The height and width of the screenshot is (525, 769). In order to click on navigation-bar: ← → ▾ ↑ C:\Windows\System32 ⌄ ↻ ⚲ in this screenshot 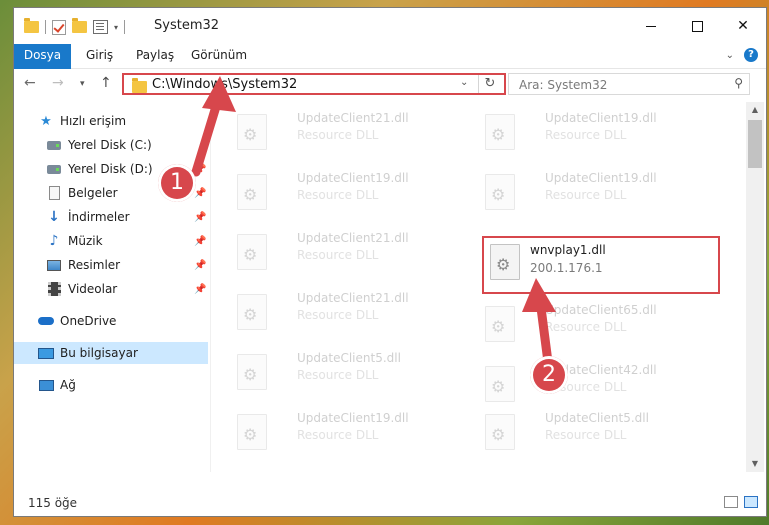, I will do `click(390, 84)`.